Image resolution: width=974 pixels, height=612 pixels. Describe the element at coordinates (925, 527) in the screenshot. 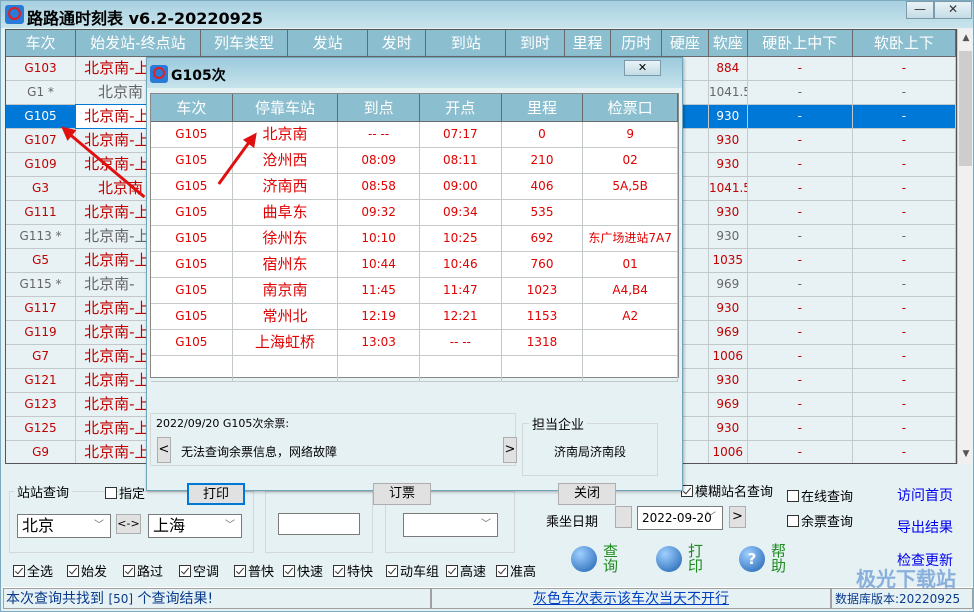

I see `export-results-link: 导出结果` at that location.